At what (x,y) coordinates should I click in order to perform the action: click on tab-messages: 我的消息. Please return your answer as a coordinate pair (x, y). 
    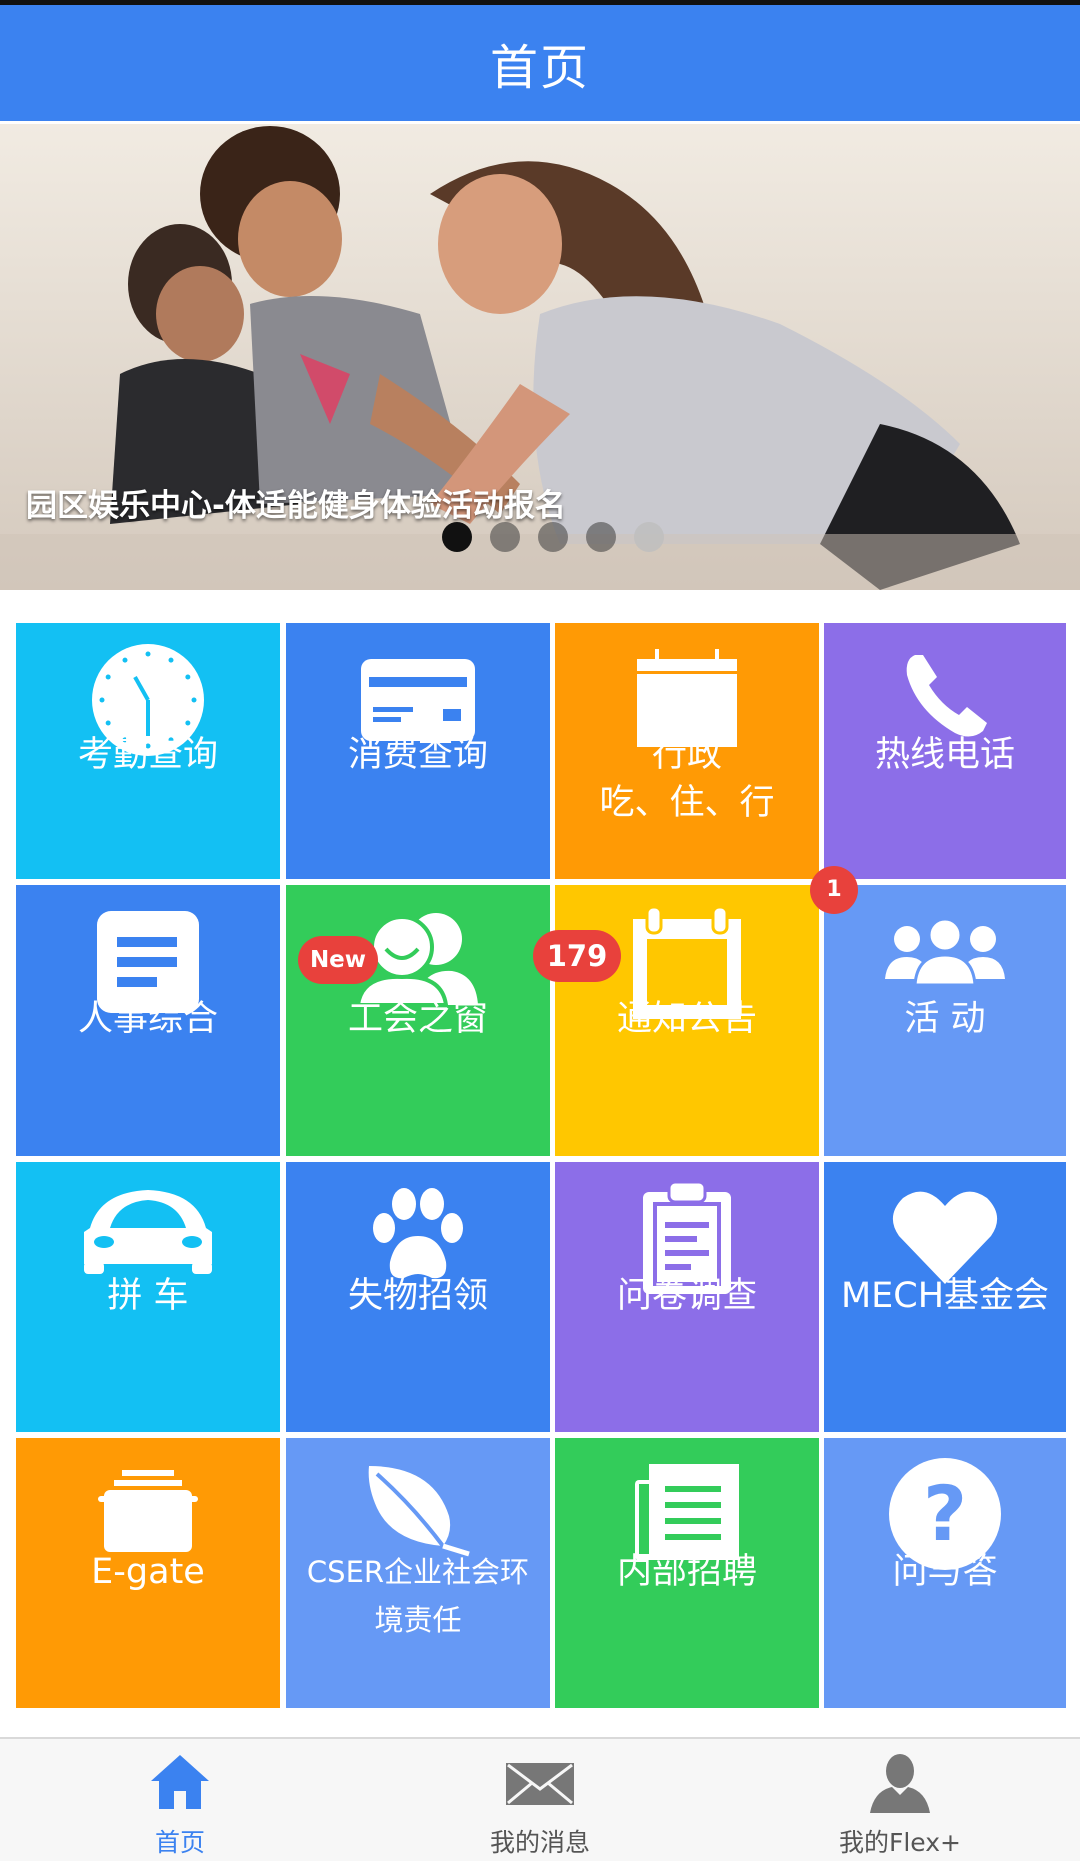
    Looking at the image, I should click on (540, 1800).